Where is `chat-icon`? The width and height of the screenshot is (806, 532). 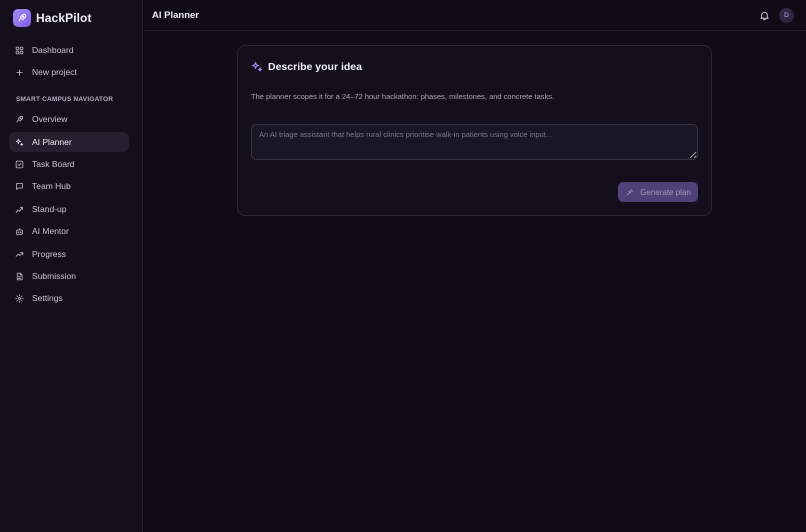 chat-icon is located at coordinates (19, 186).